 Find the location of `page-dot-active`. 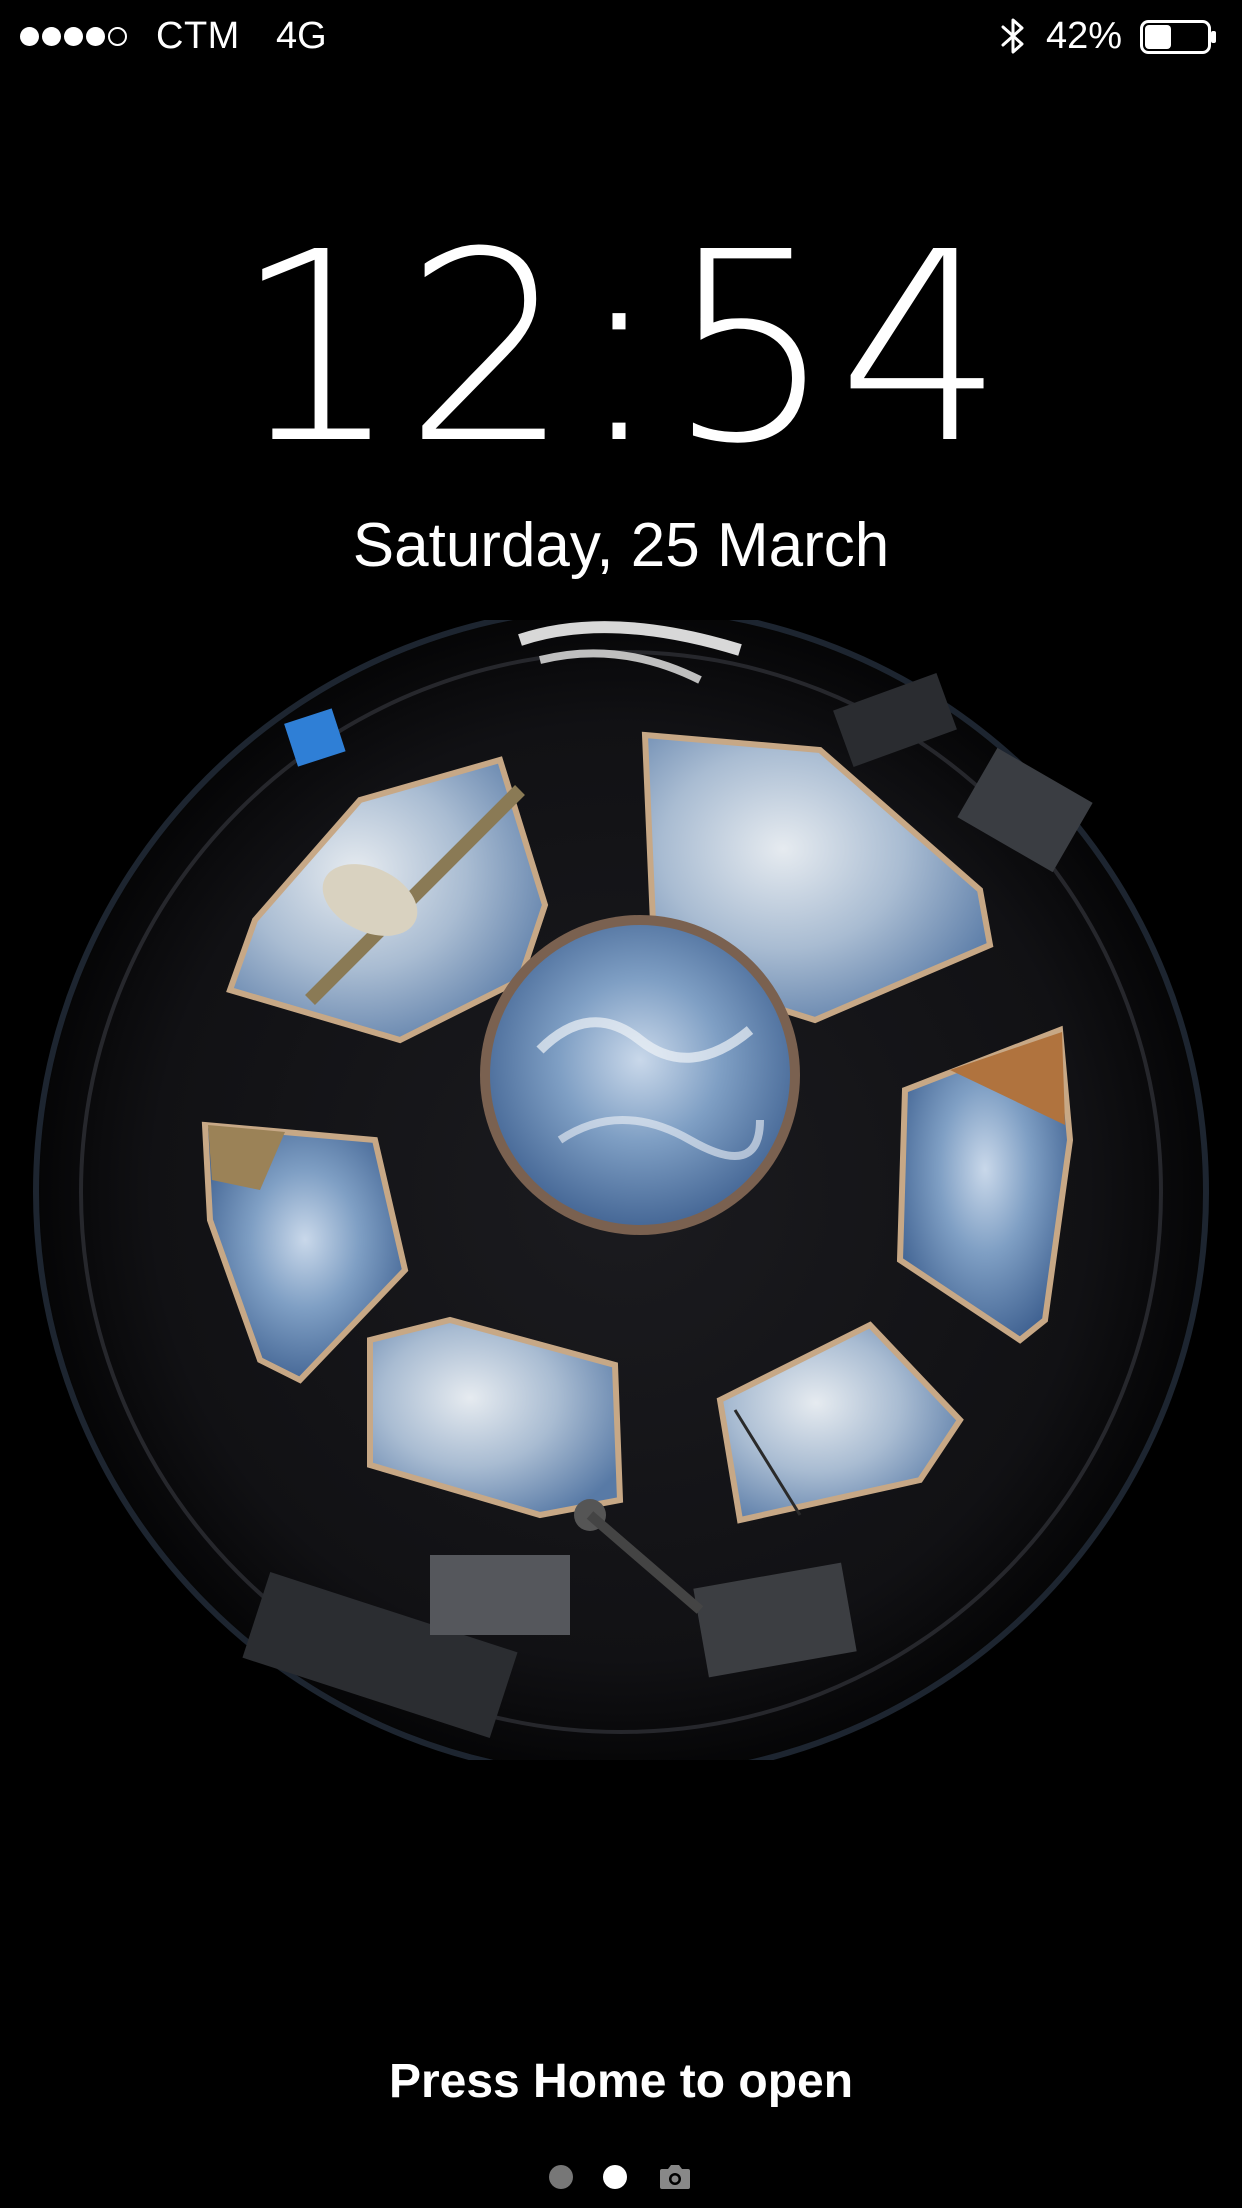

page-dot-active is located at coordinates (615, 2177).